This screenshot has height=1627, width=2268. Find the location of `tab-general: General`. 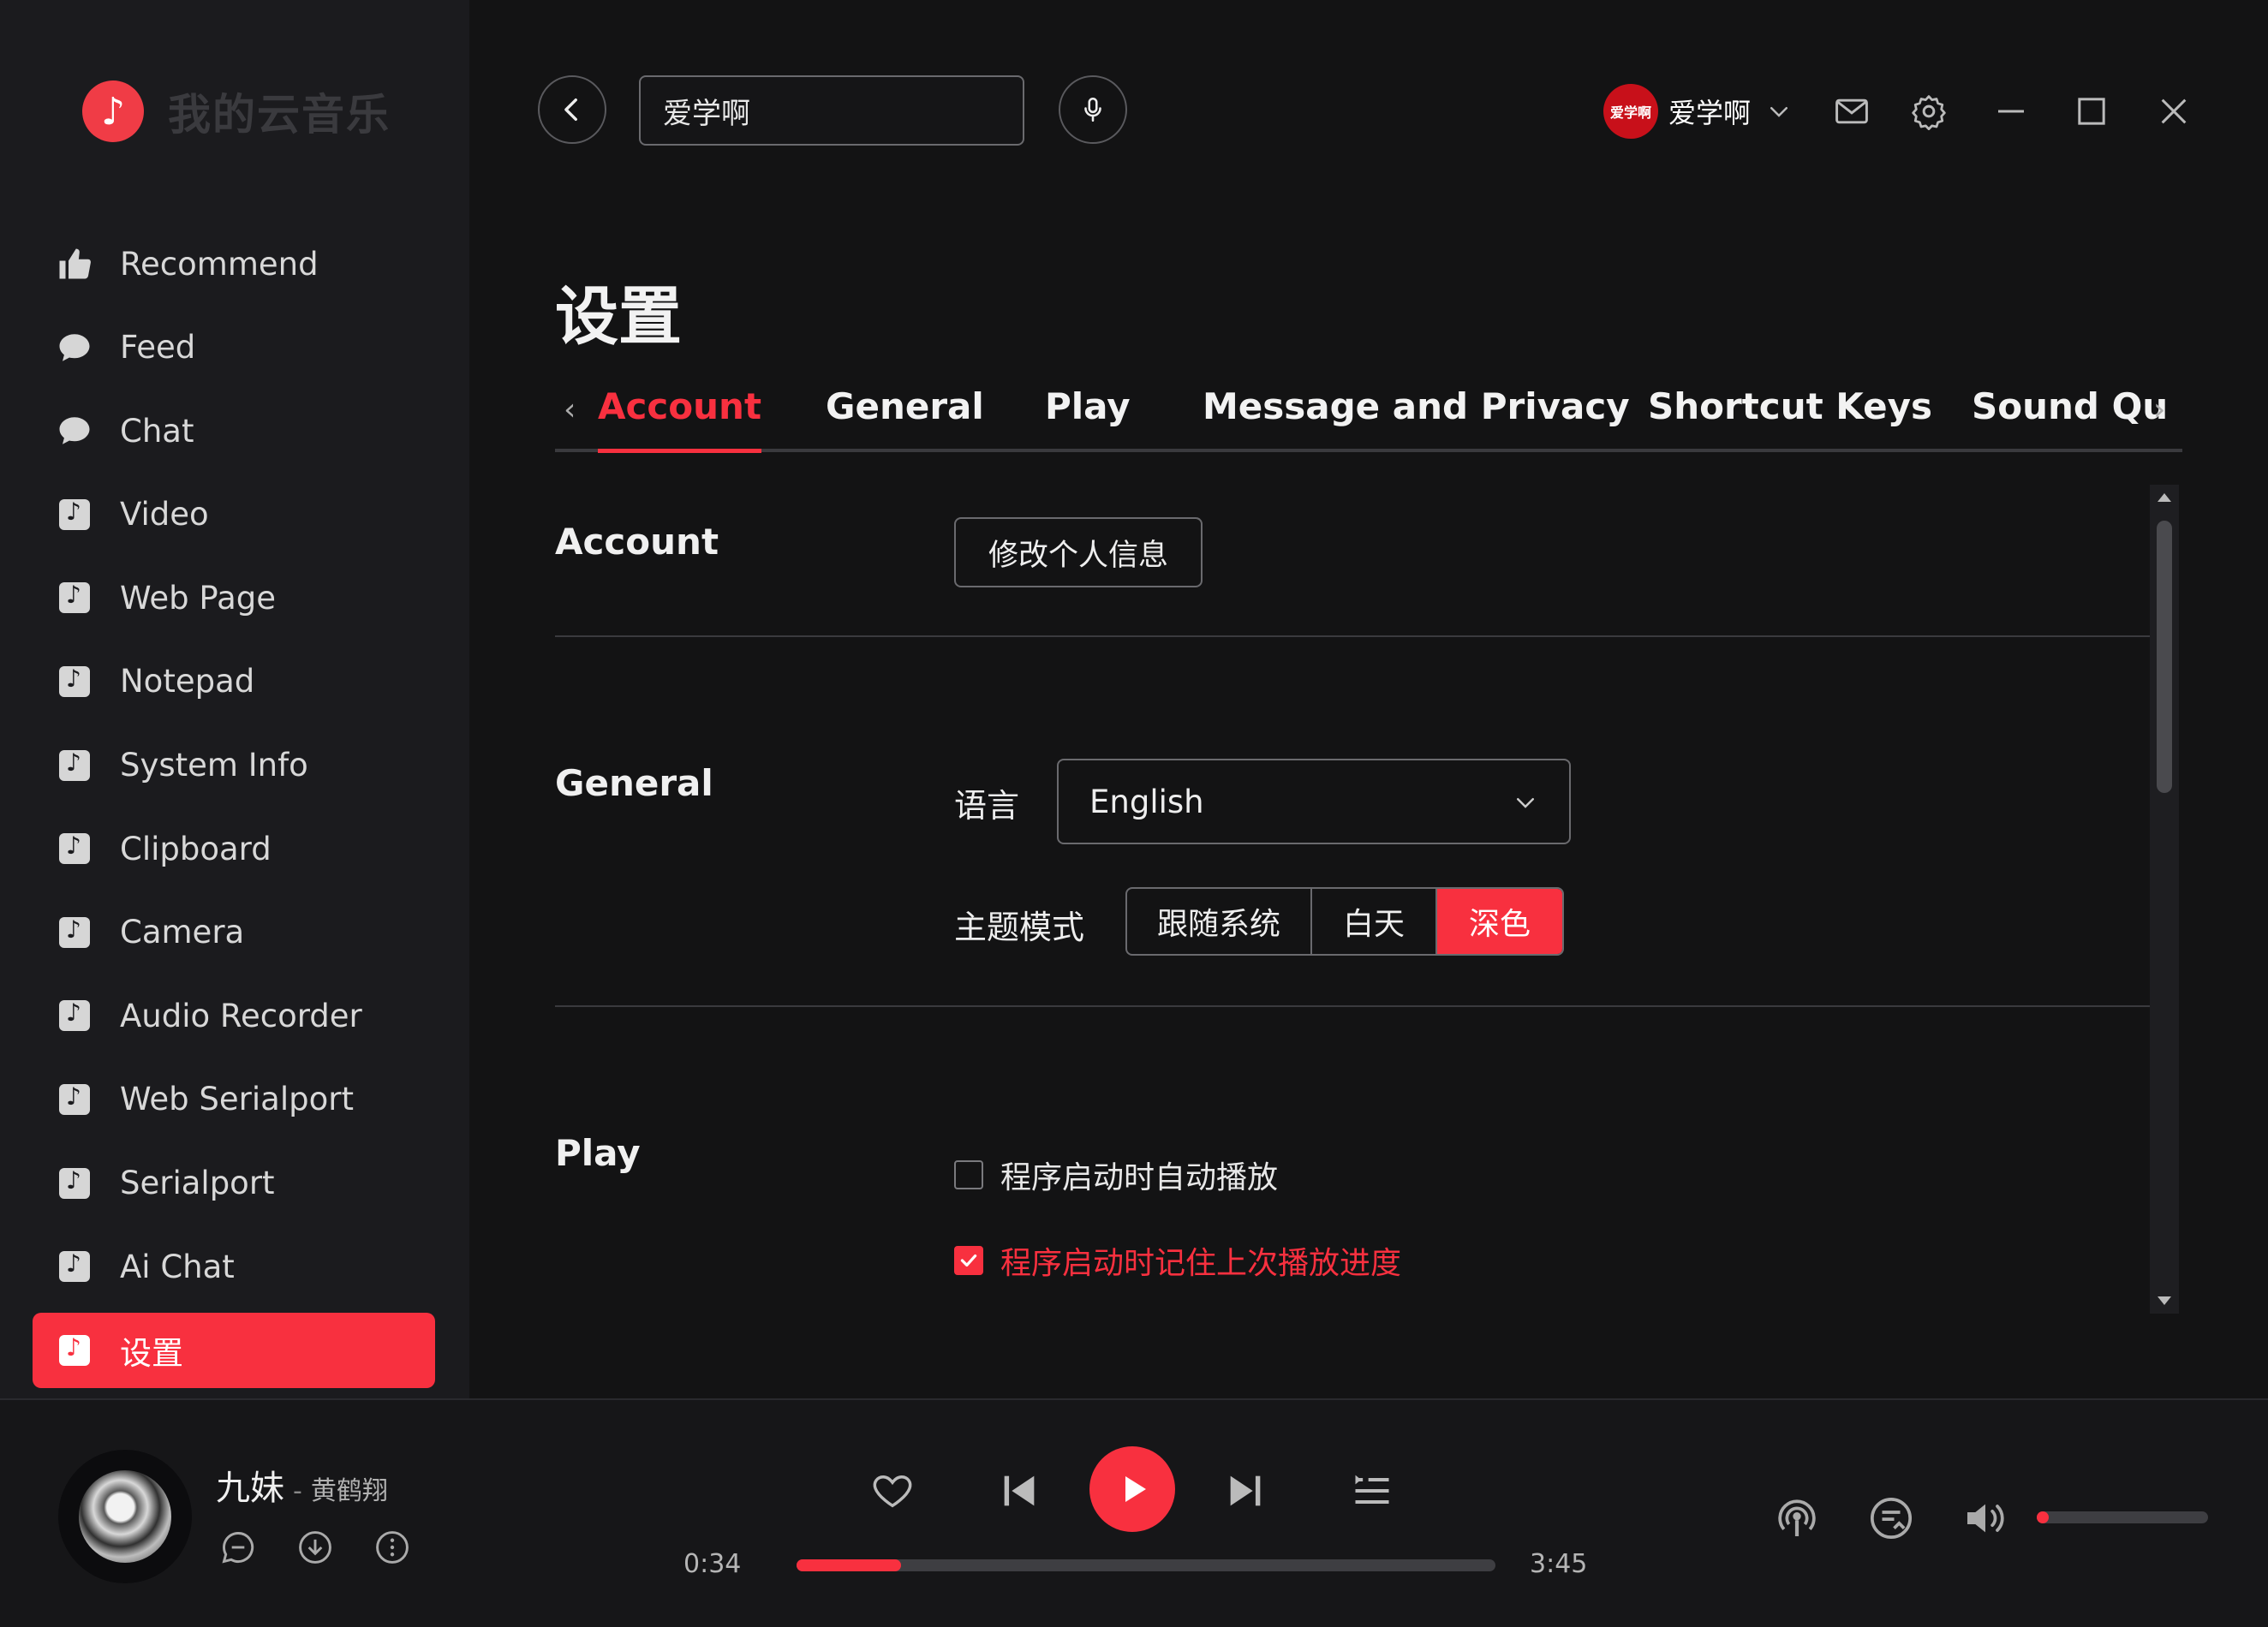

tab-general: General is located at coordinates (905, 406).